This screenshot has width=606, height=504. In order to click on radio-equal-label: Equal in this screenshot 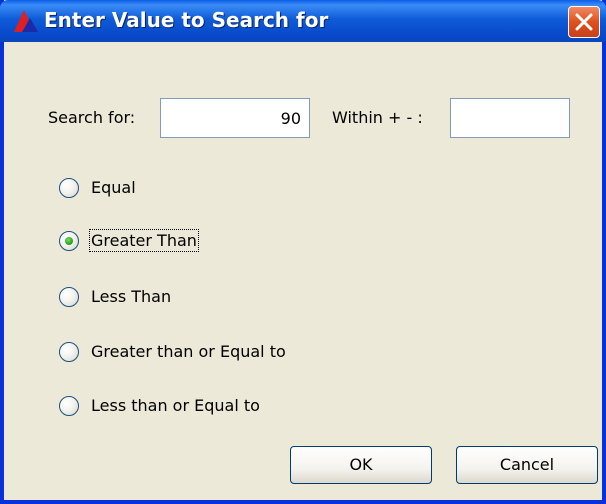, I will do `click(113, 187)`.